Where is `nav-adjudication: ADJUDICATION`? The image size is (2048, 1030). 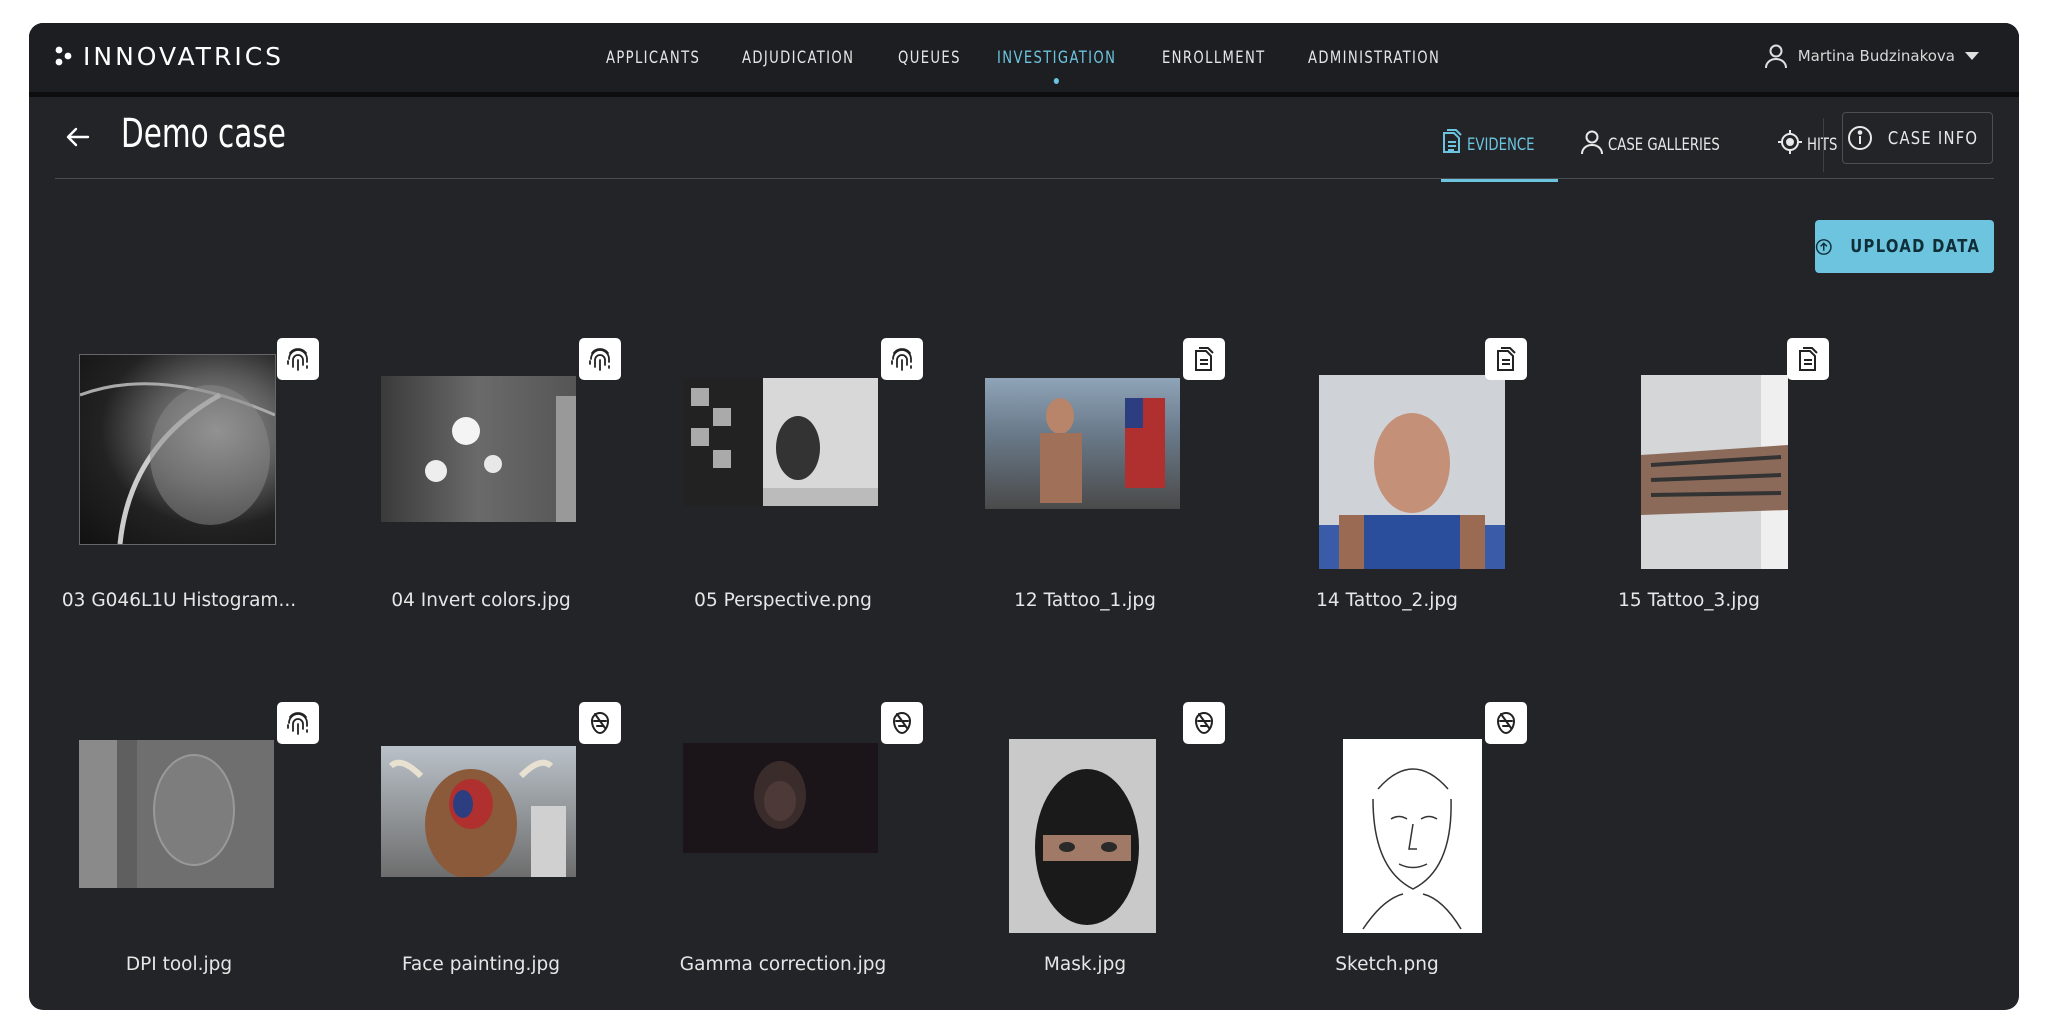
nav-adjudication: ADJUDICATION is located at coordinates (798, 58).